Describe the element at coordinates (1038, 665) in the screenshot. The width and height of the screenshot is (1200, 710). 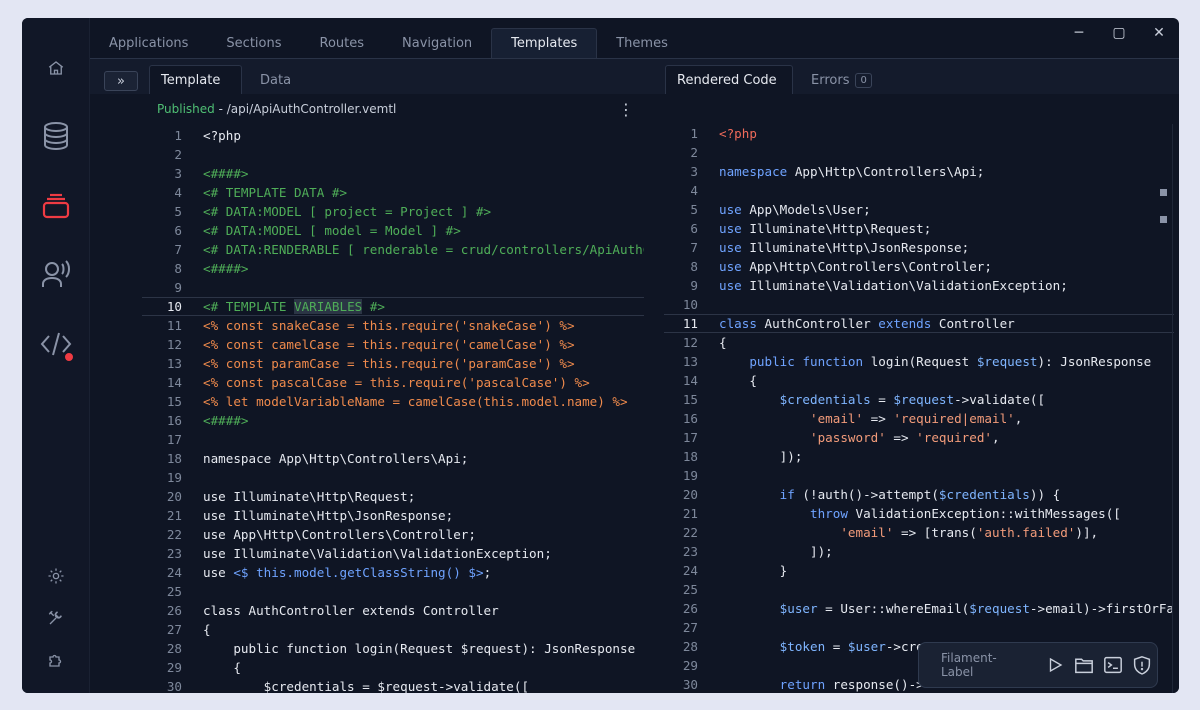
I see `floating-toolbar: Filament-Label` at that location.